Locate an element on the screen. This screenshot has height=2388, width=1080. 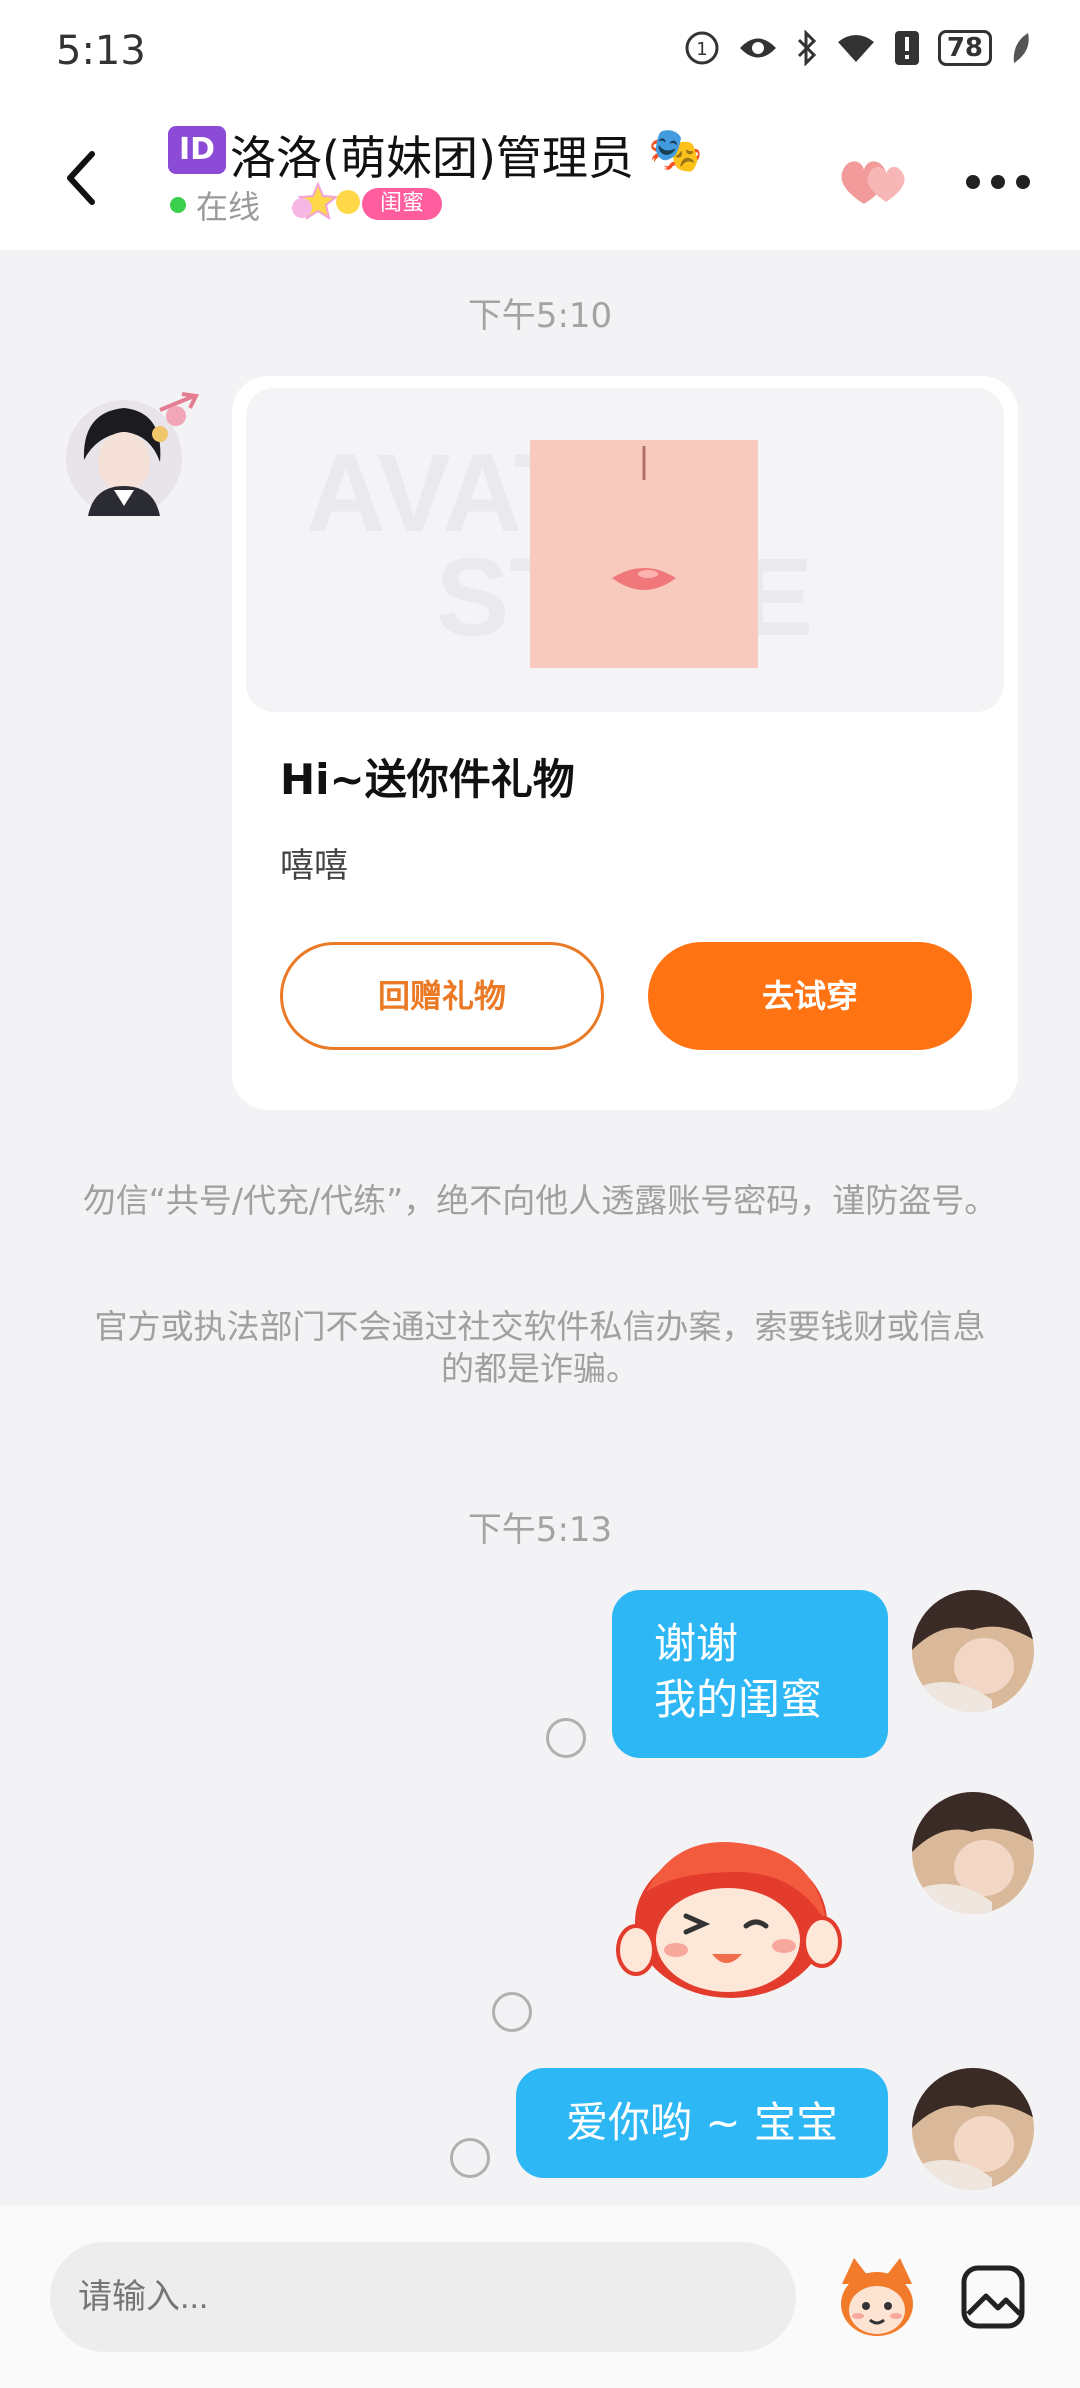
sent-message-bubble: 爱你哟 ~ 宝宝 is located at coordinates (702, 2123).